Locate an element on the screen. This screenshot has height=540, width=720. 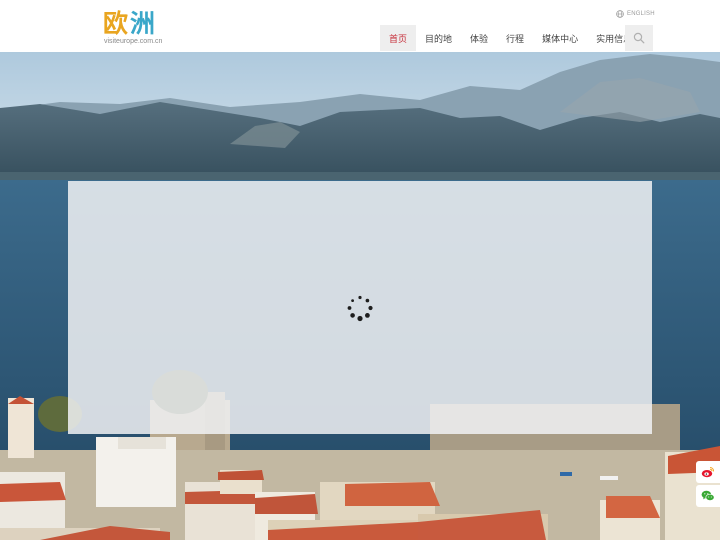
wechat-share-button is located at coordinates (708, 496).